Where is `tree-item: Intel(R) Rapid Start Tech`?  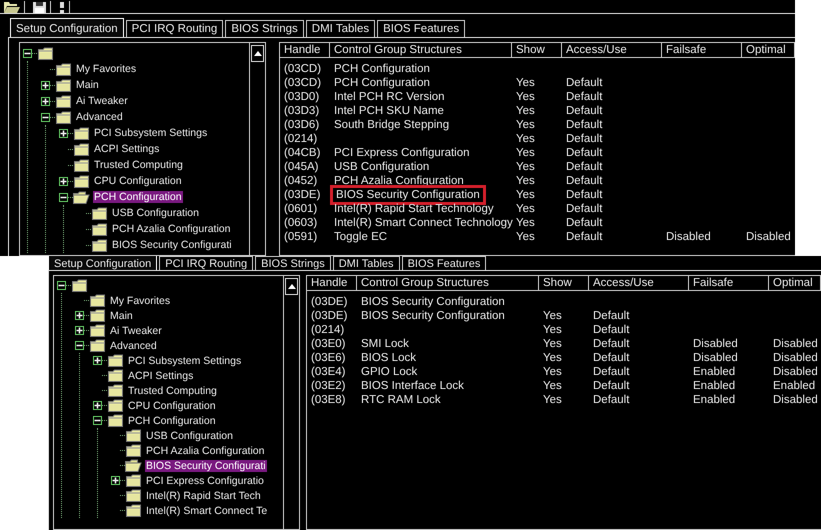
tree-item: Intel(R) Rapid Start Tech is located at coordinates (203, 496).